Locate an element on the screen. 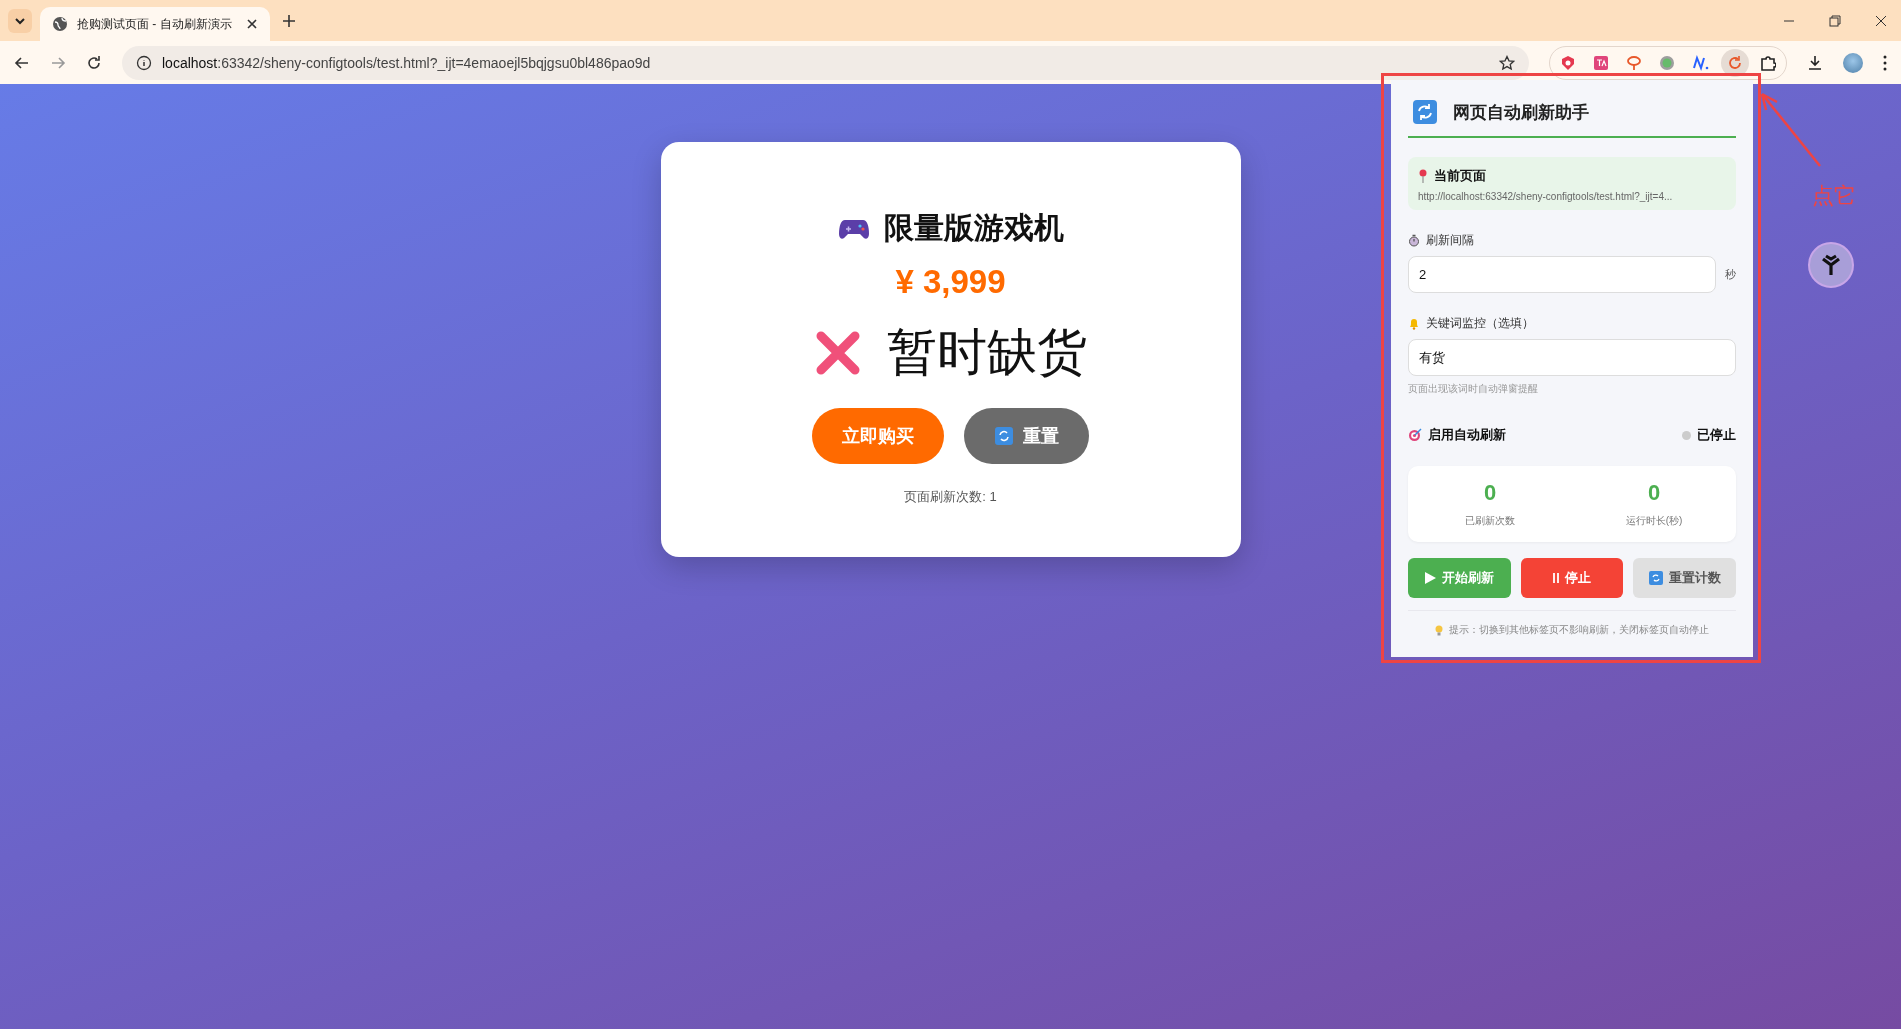  reload-icon is located at coordinates (94, 62).